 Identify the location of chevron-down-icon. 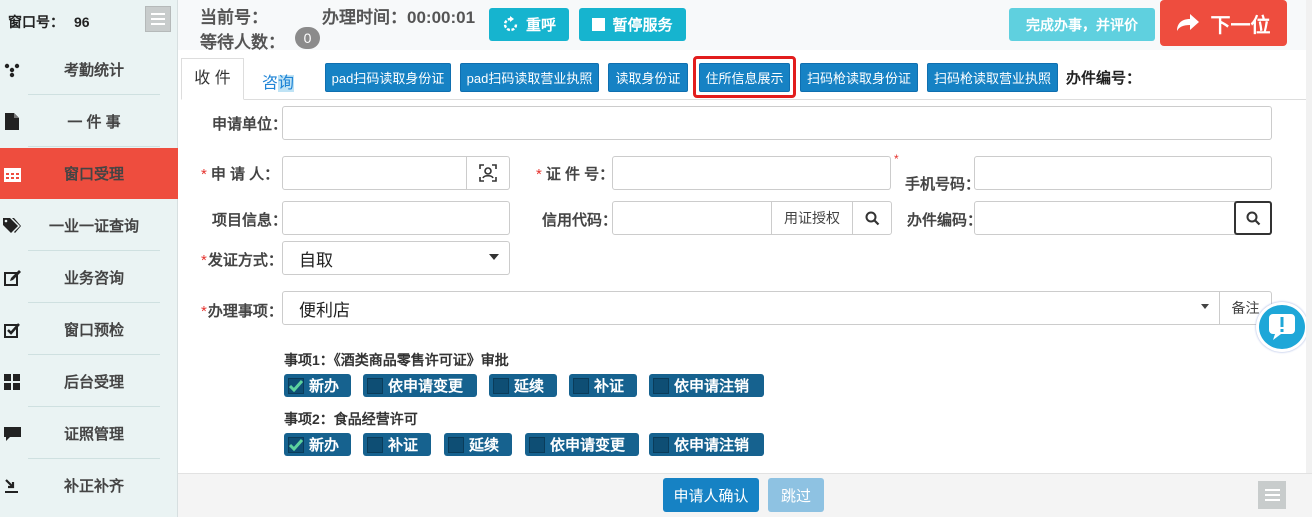
(494, 257).